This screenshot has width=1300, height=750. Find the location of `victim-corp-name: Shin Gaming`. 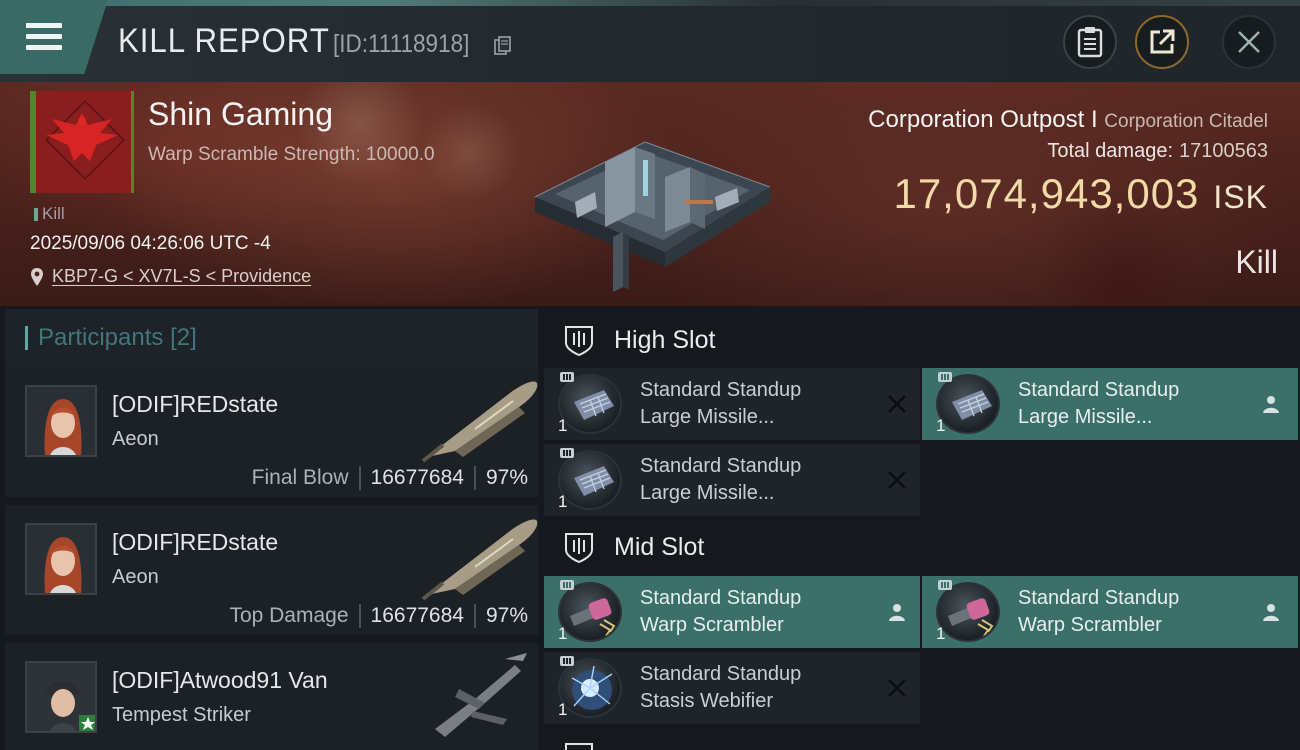

victim-corp-name: Shin Gaming is located at coordinates (240, 114).